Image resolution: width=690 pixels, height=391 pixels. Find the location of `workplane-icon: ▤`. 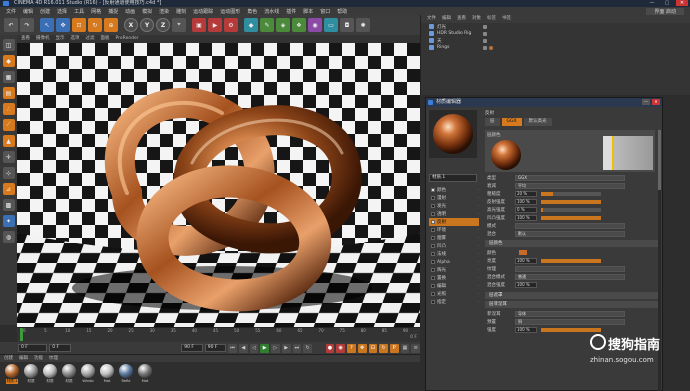

workplane-icon: ▤ is located at coordinates (8, 93).